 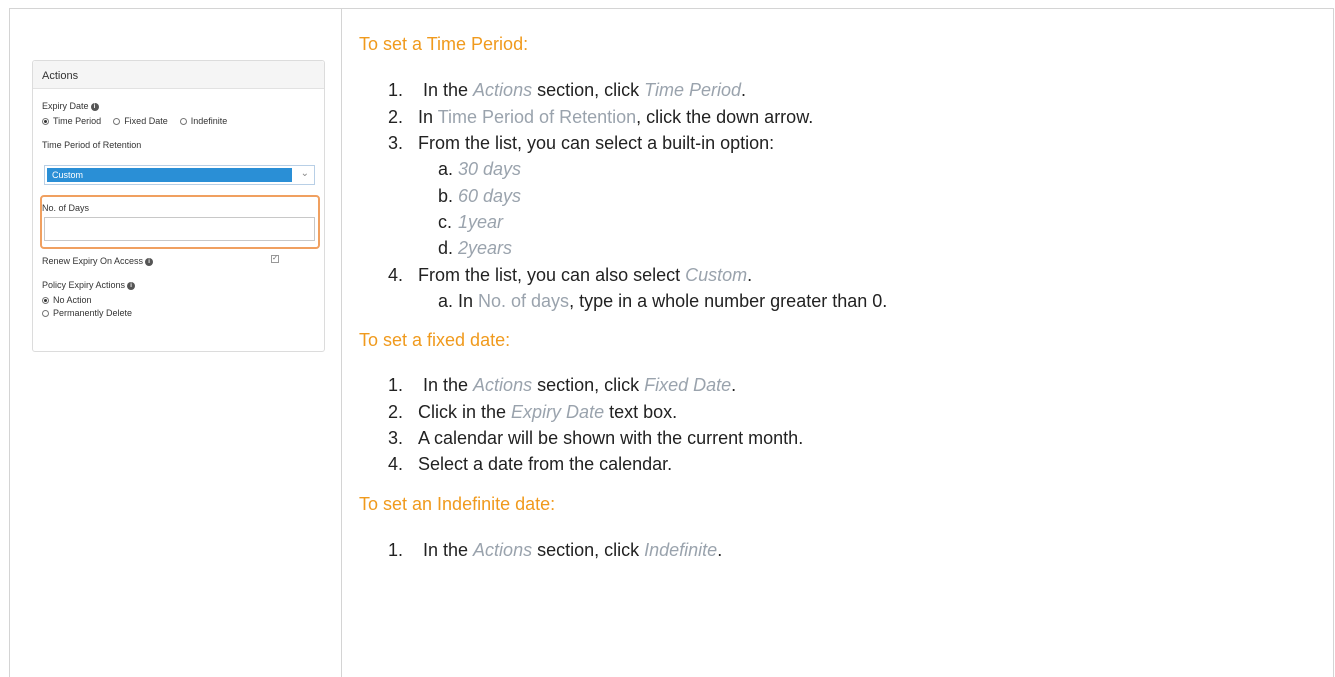 I want to click on section-heading-fixed-date: To set a fixed date:, so click(x=435, y=340).